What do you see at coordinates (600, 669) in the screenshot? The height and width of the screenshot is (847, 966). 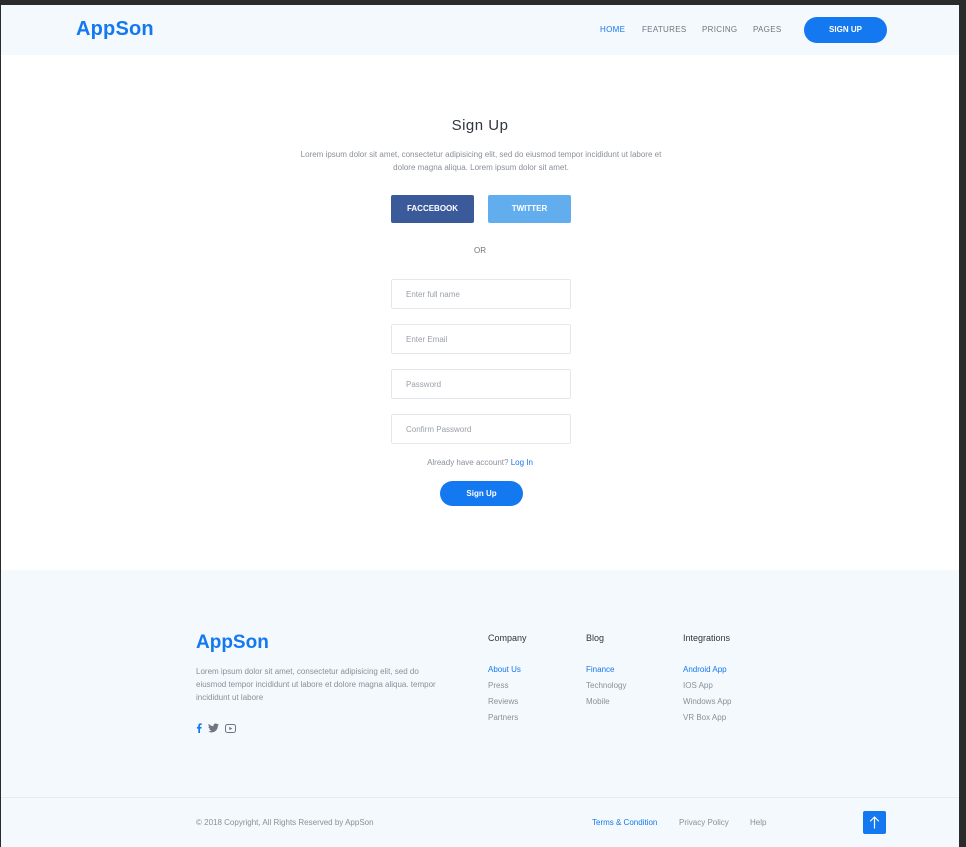 I see `footer-link-finance: Finance` at bounding box center [600, 669].